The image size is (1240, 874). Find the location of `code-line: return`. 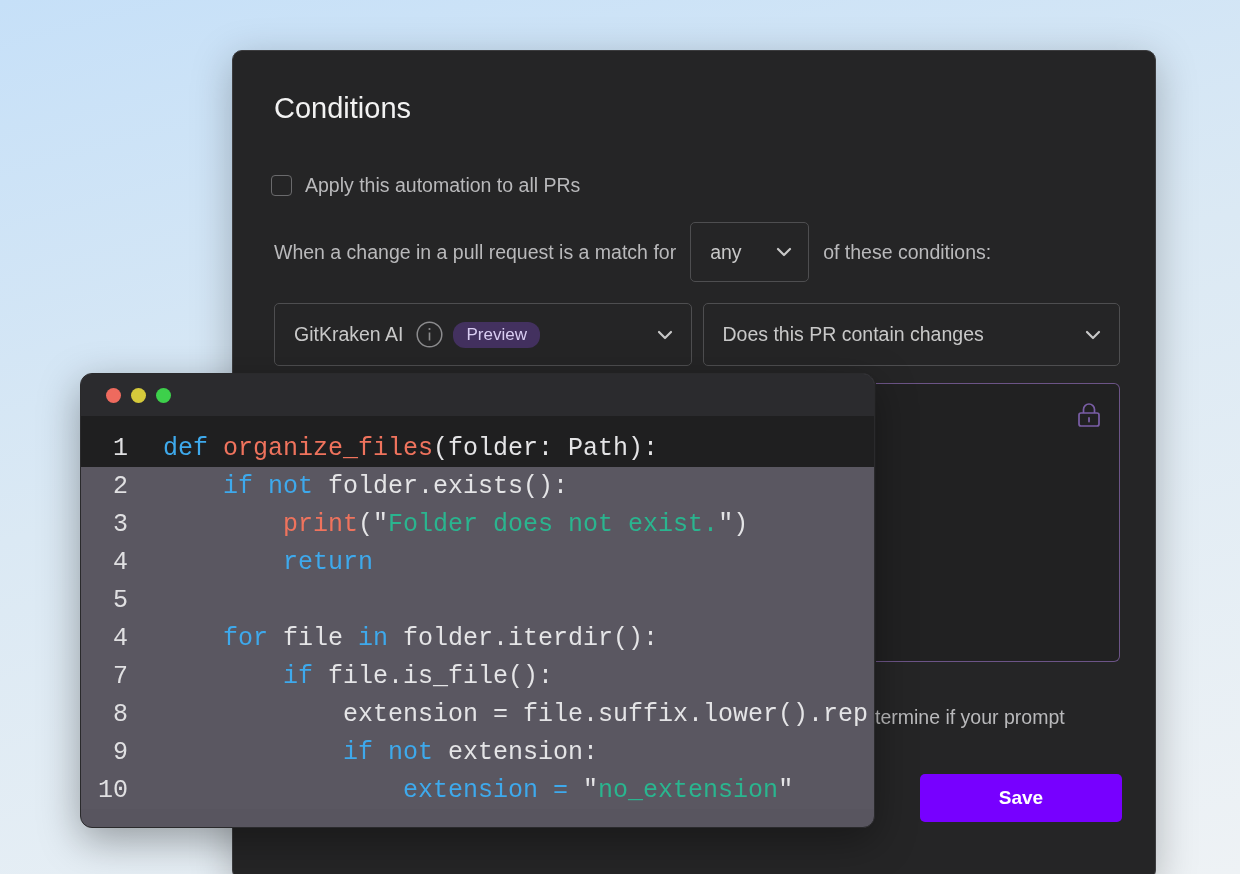

code-line: return is located at coordinates (328, 562).